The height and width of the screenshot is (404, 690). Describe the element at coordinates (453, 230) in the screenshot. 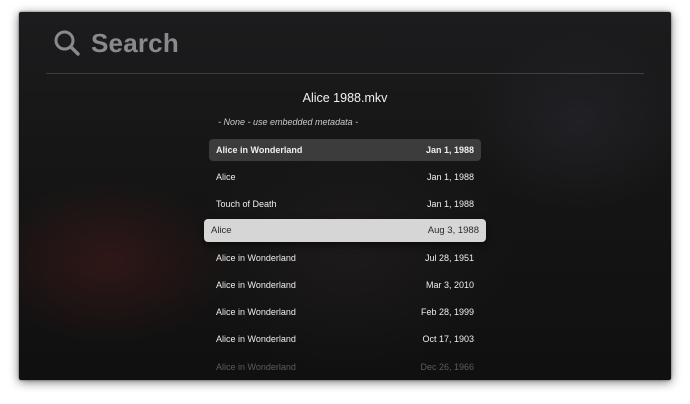

I see `result-date: Aug 3, 1988` at that location.